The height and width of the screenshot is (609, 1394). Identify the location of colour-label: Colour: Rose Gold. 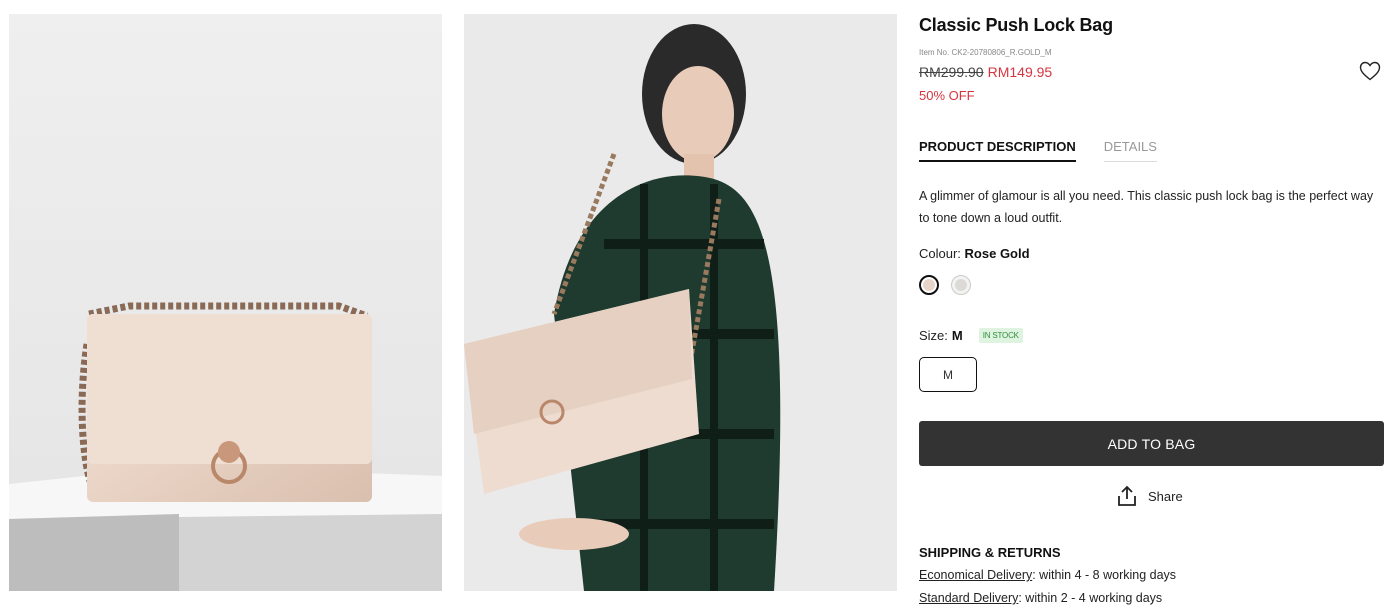
(974, 253).